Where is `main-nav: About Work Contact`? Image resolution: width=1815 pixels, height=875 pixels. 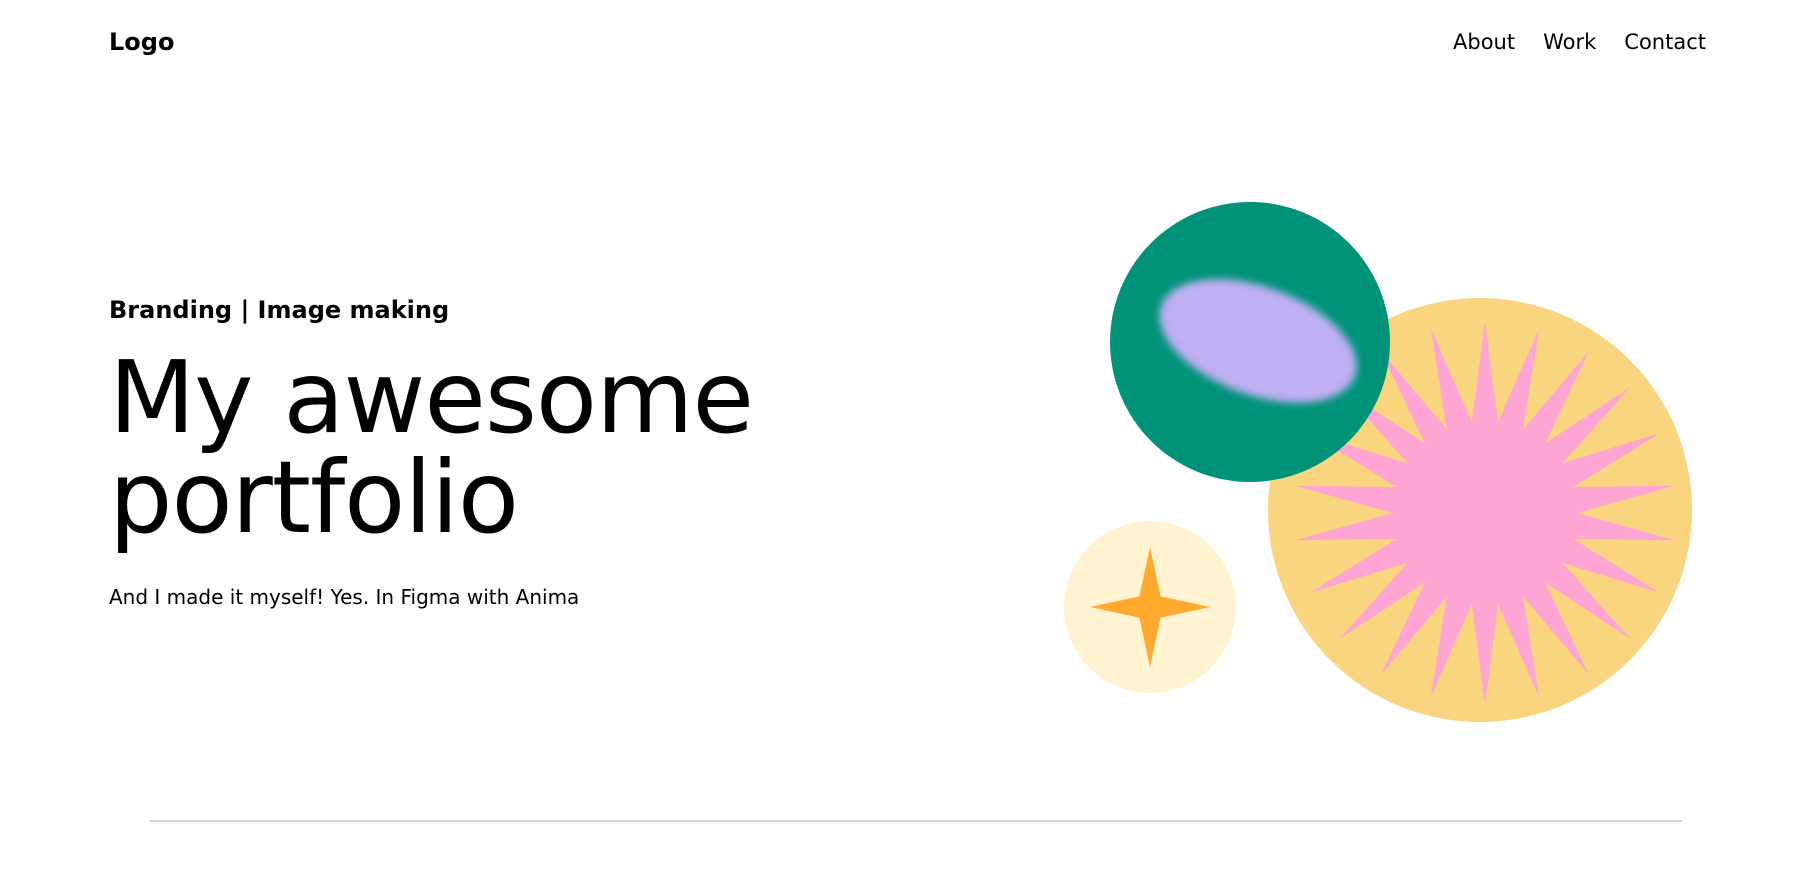 main-nav: About Work Contact is located at coordinates (1579, 42).